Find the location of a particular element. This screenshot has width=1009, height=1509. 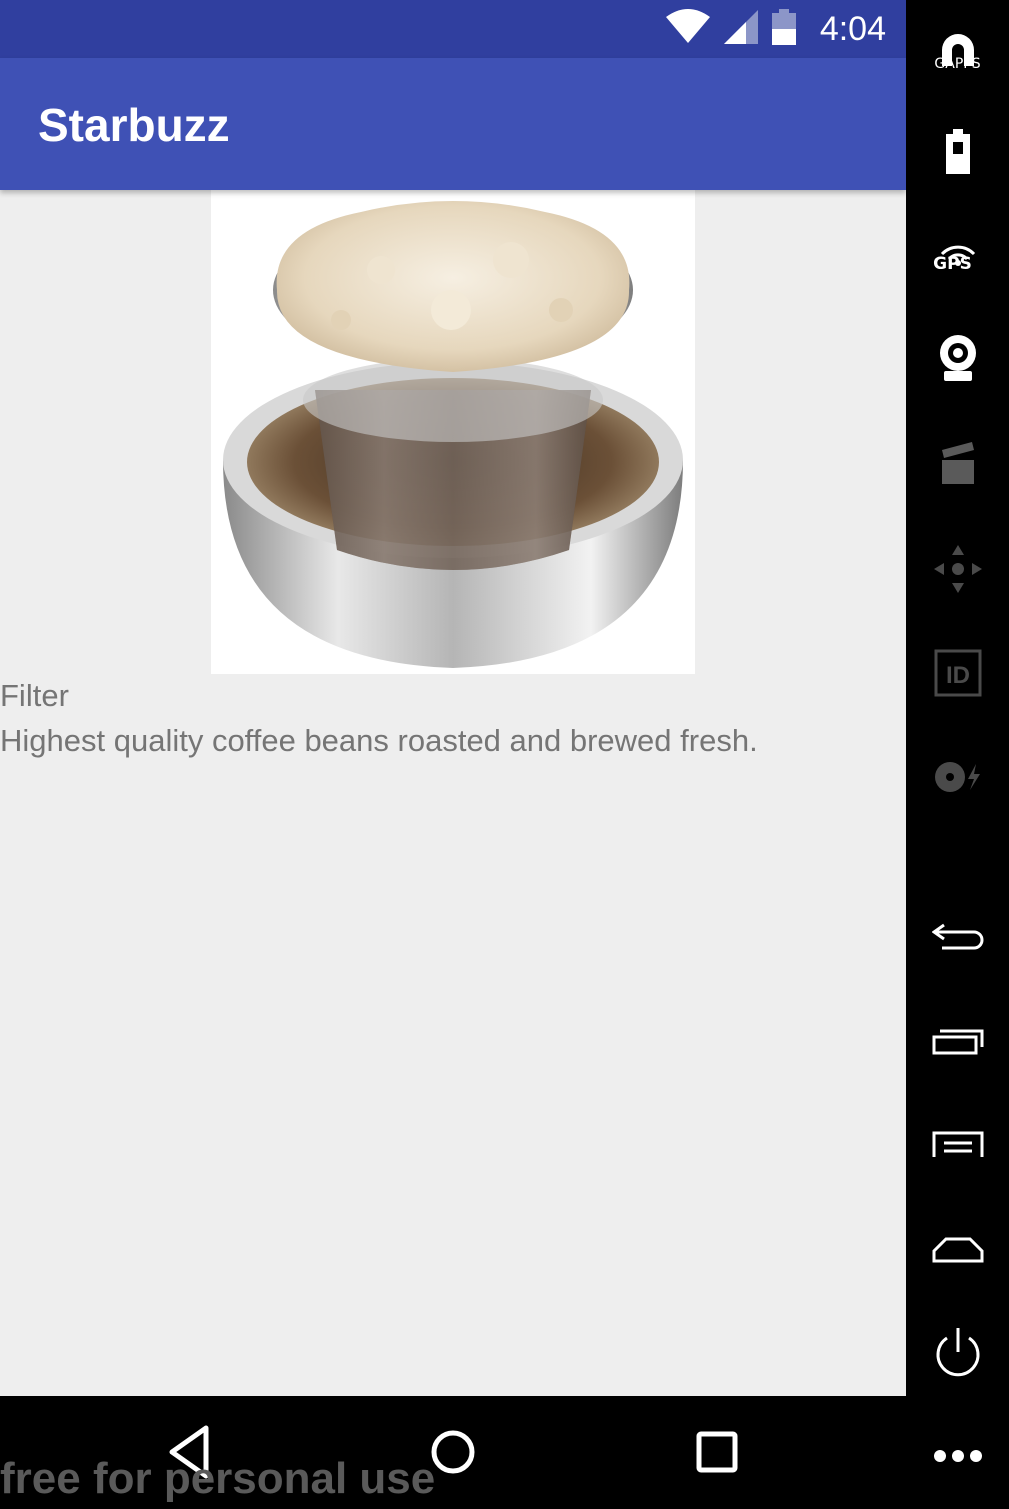

status-bar: 4:04 is located at coordinates (453, 29).